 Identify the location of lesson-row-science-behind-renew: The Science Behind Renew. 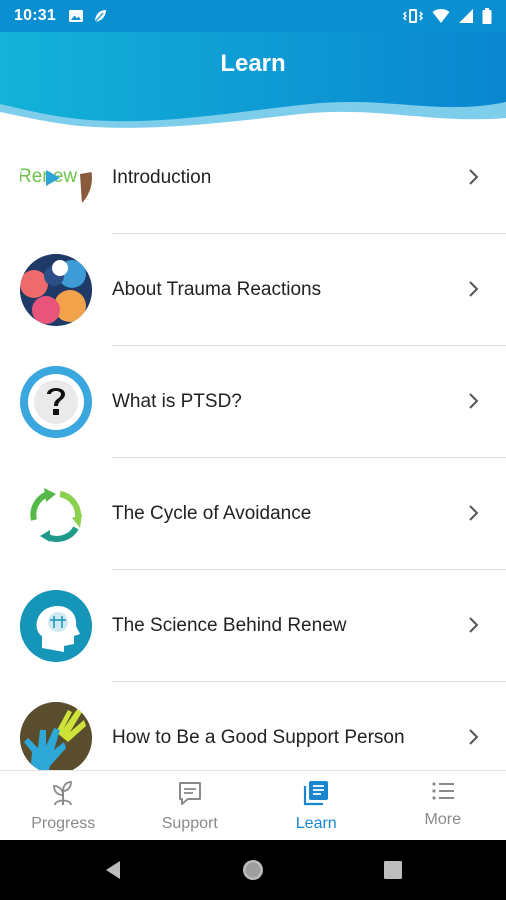
(253, 626).